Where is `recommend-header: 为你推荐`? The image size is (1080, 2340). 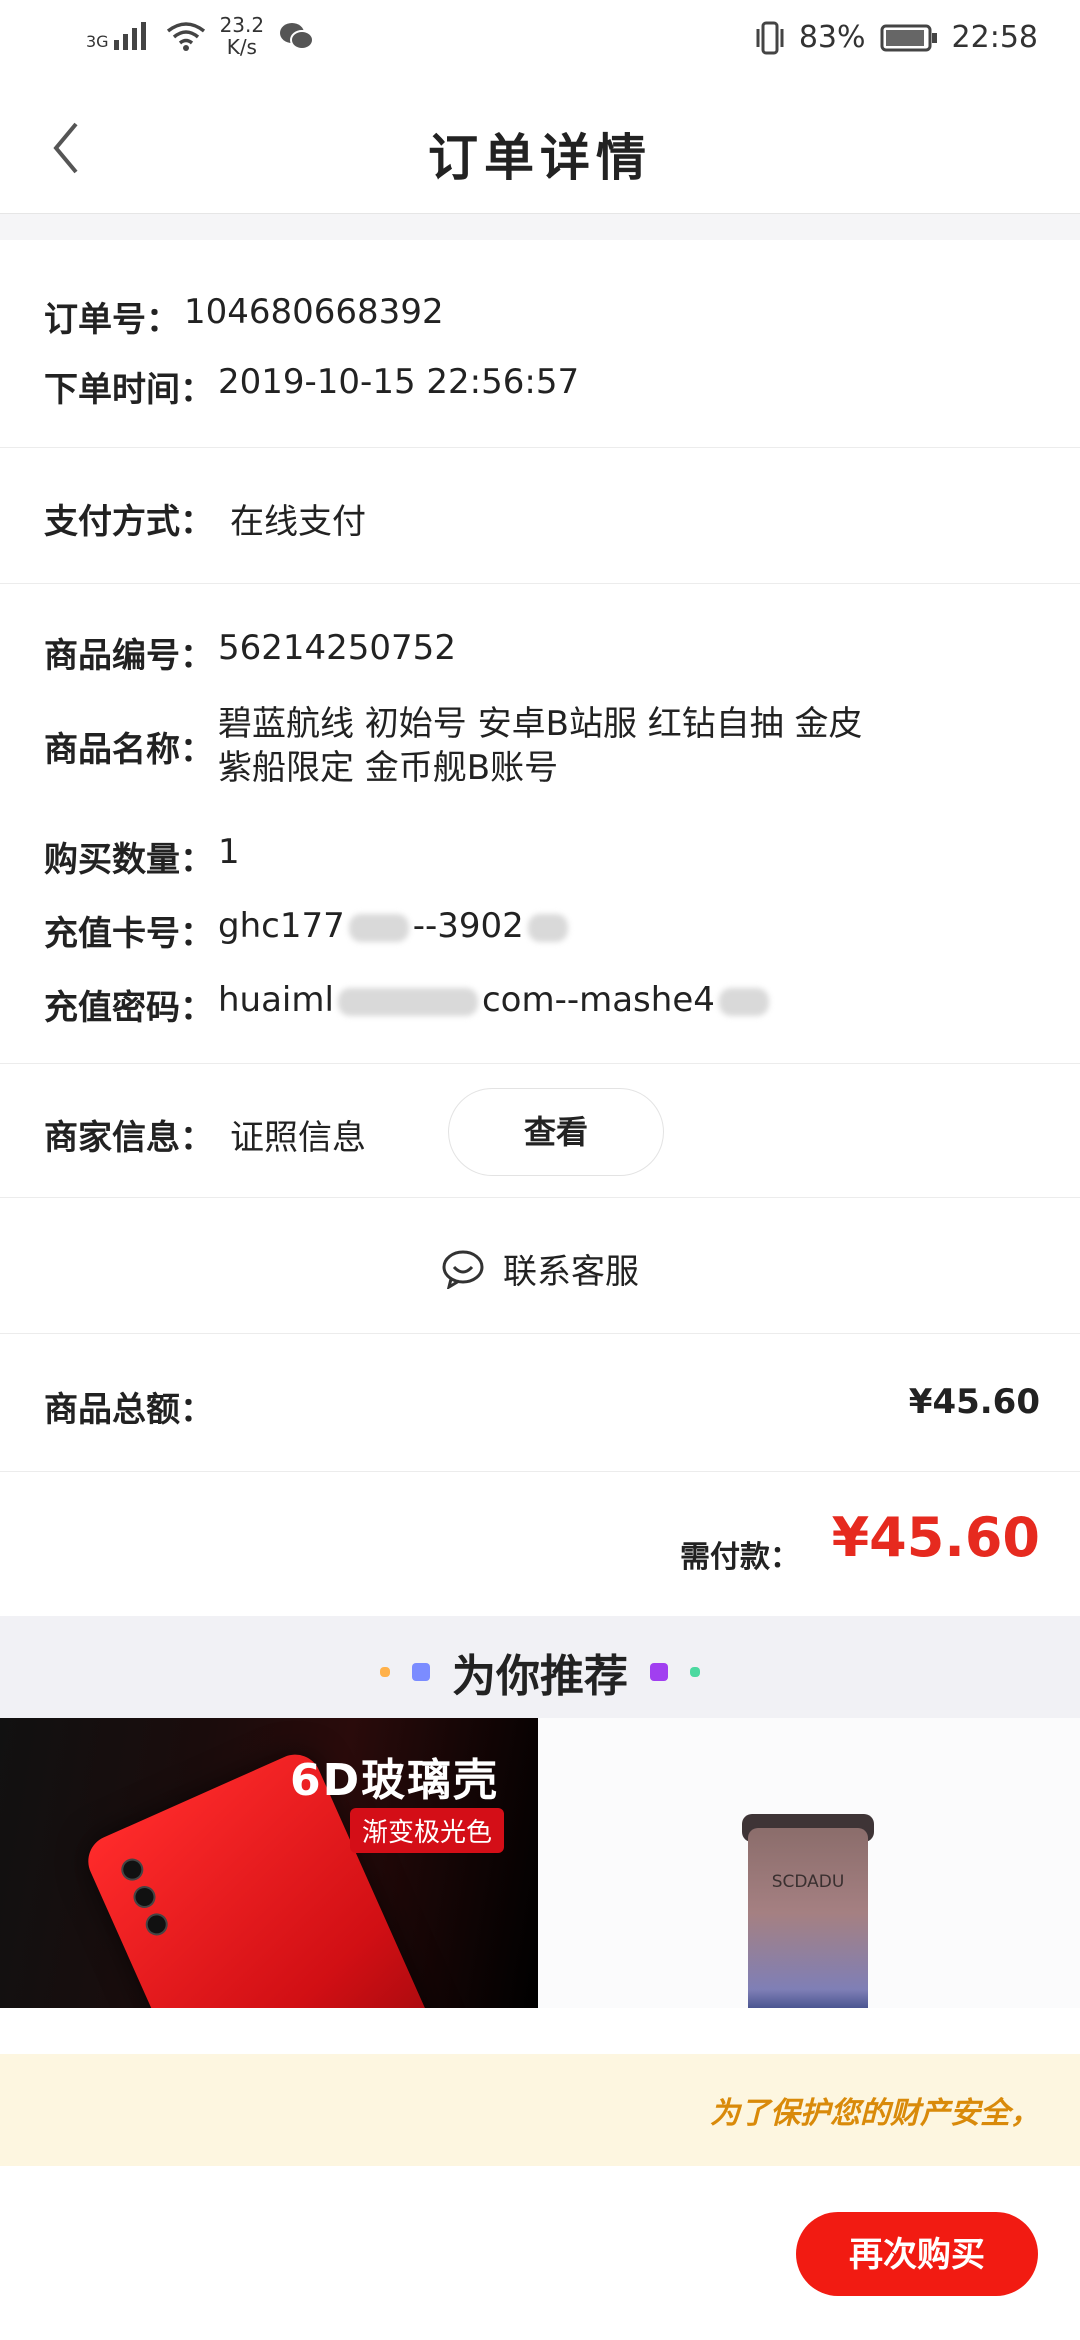
recommend-header: 为你推荐 is located at coordinates (540, 1667).